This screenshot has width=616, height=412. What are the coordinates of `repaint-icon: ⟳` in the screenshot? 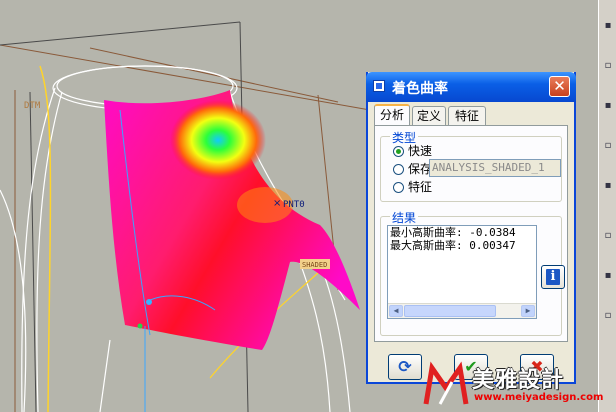 It's located at (405, 366).